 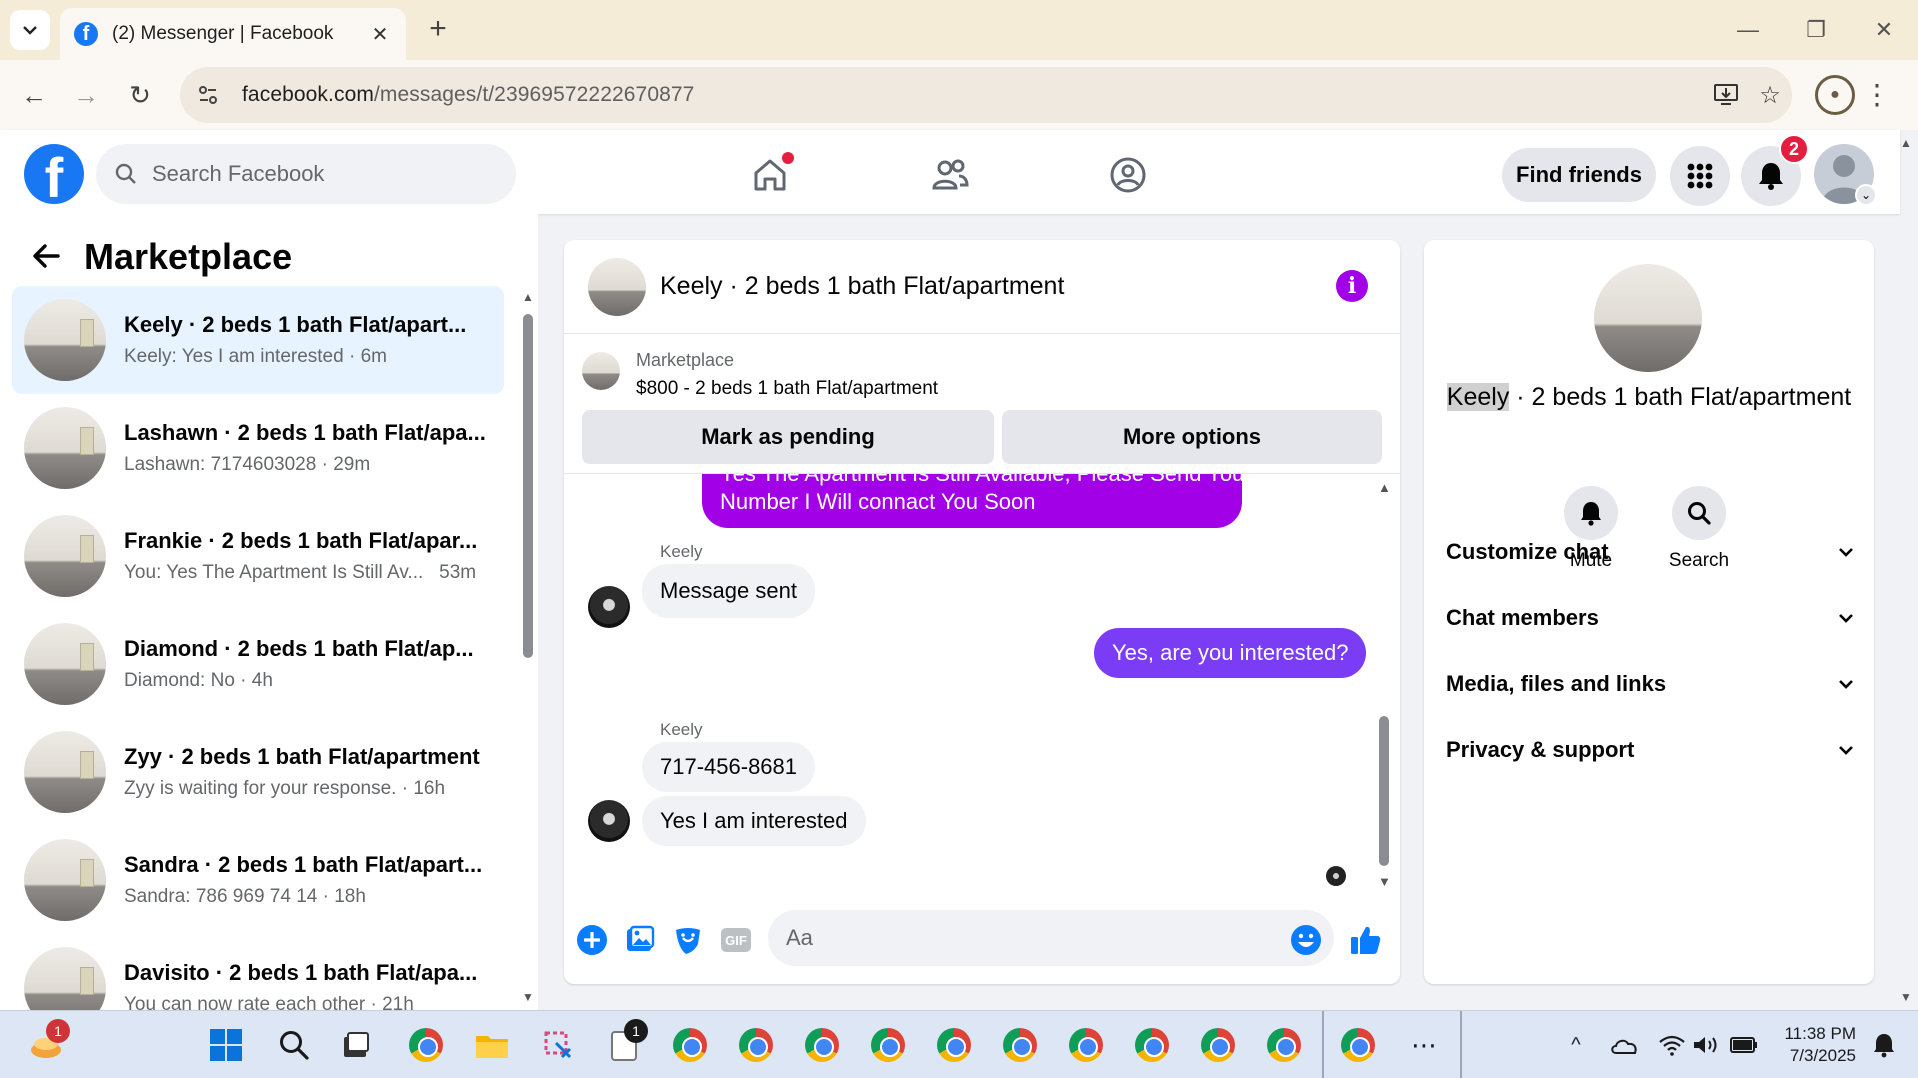 What do you see at coordinates (226, 1045) in the screenshot?
I see `start-windows-icon` at bounding box center [226, 1045].